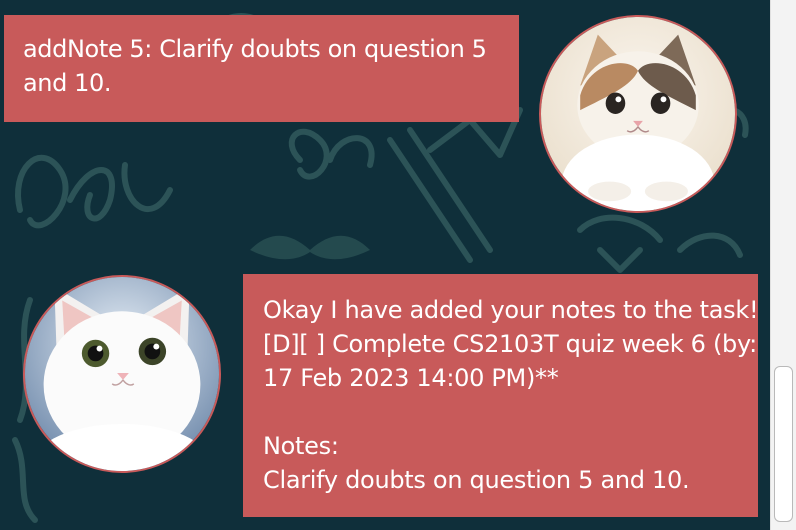 Image resolution: width=796 pixels, height=530 pixels. What do you see at coordinates (783, 444) in the screenshot?
I see `scrollbar-thumb` at bounding box center [783, 444].